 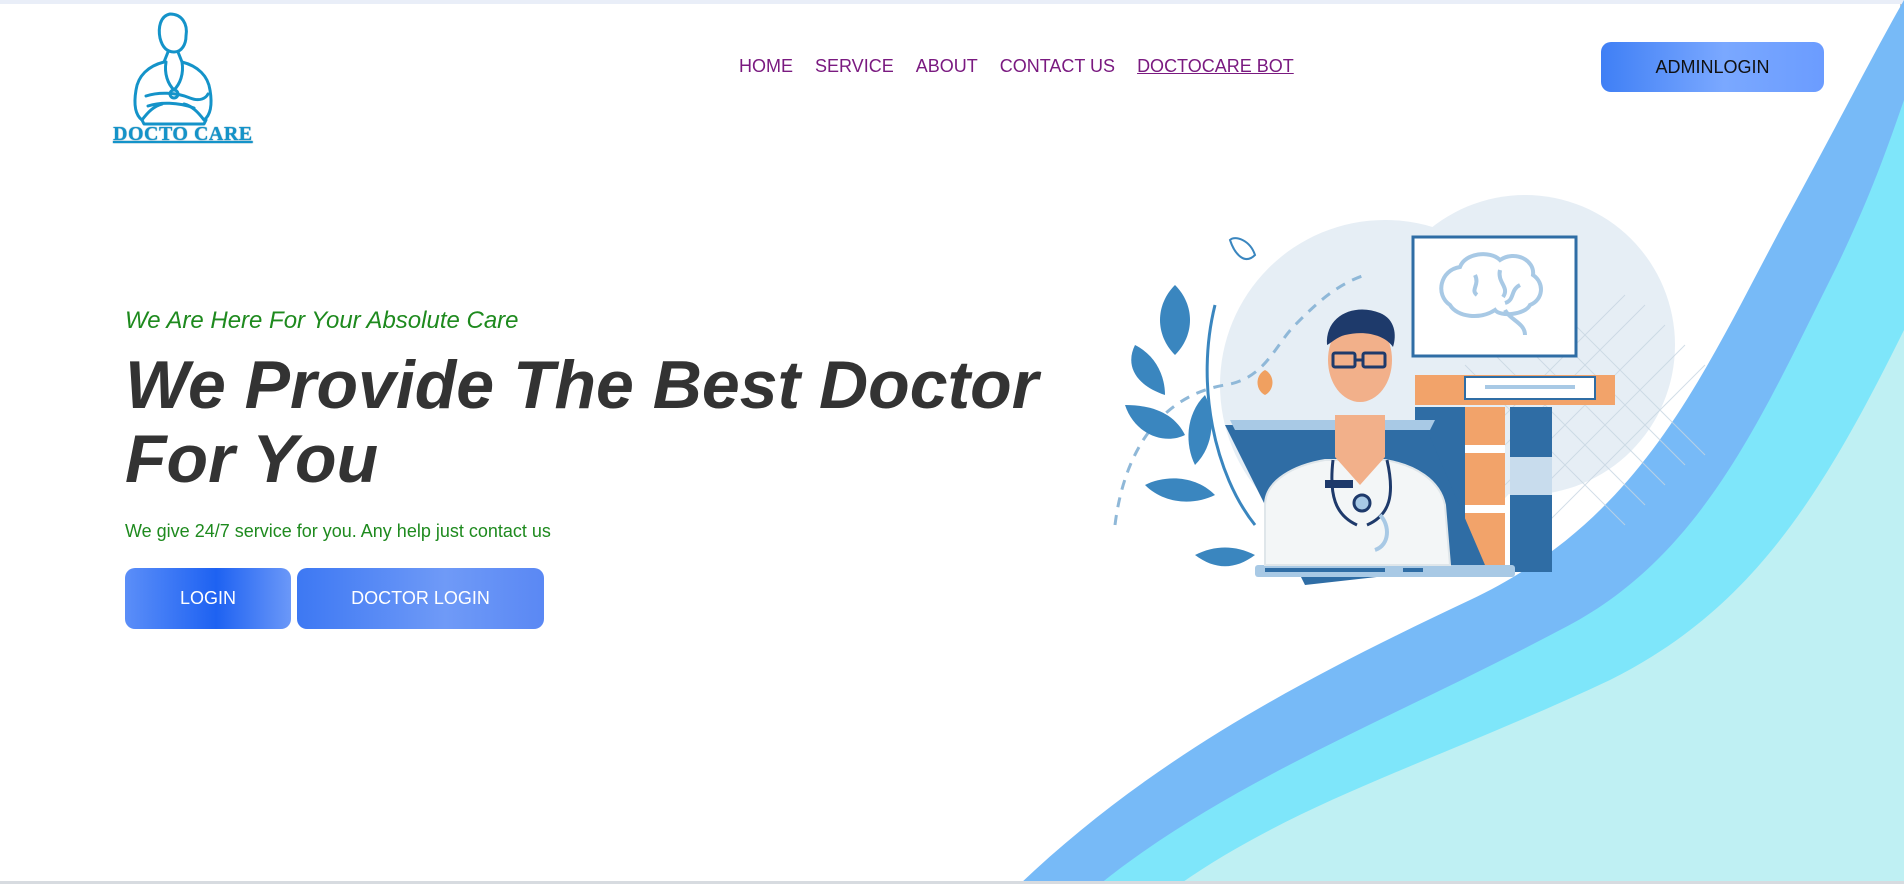 What do you see at coordinates (1712, 67) in the screenshot?
I see `admin-login-button: ADMINLOGIN` at bounding box center [1712, 67].